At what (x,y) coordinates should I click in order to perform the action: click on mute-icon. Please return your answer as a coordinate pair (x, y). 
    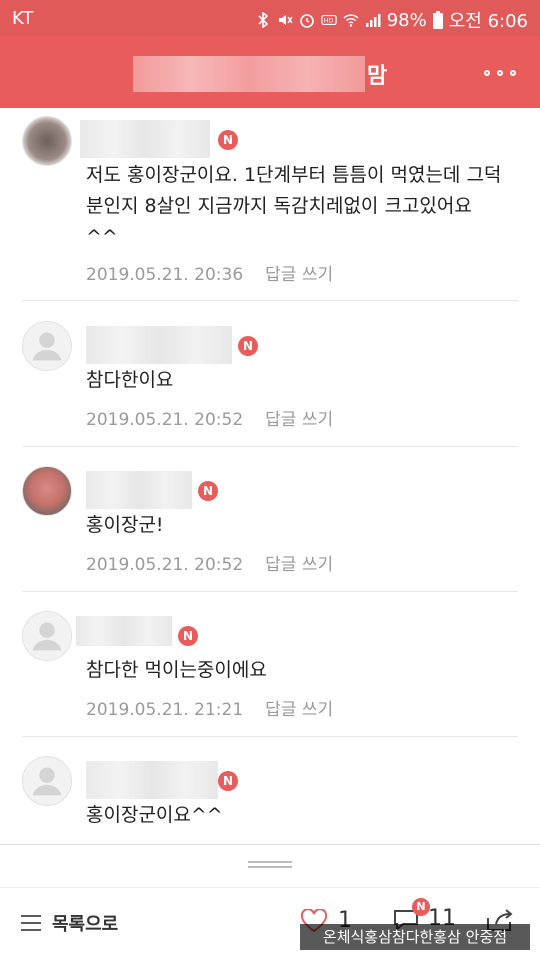
    Looking at the image, I should click on (285, 20).